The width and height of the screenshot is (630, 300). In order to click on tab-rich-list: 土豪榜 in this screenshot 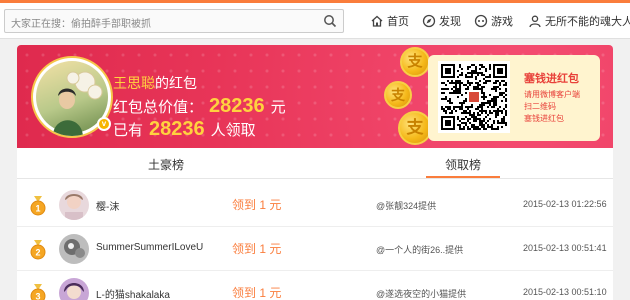, I will do `click(166, 164)`.